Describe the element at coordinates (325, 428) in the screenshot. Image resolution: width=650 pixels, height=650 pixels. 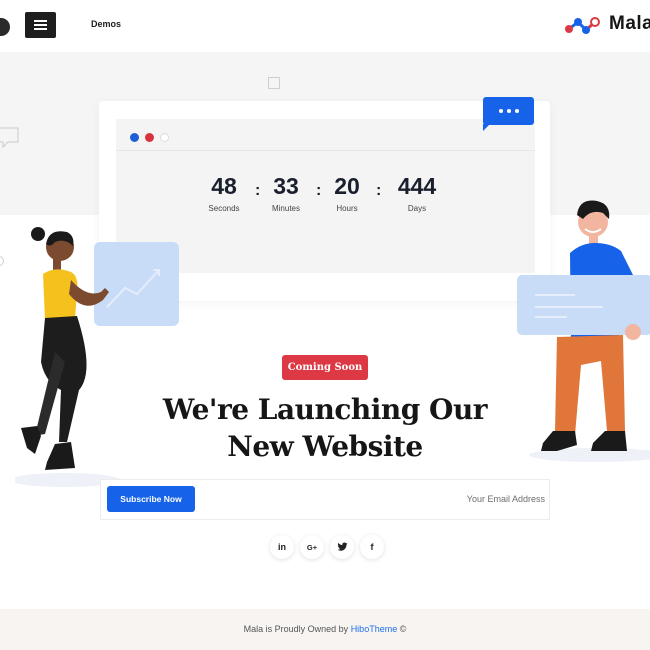
I see `page-headline: We're Launching Our New Website` at that location.